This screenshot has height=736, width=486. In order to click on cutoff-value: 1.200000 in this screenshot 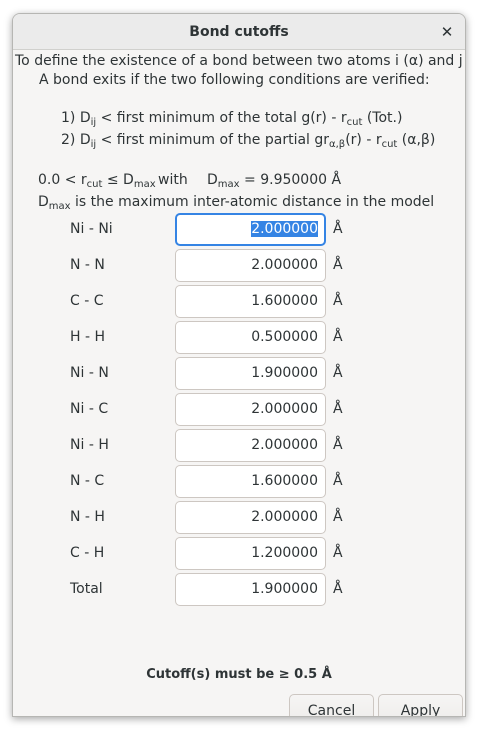, I will do `click(284, 553)`.